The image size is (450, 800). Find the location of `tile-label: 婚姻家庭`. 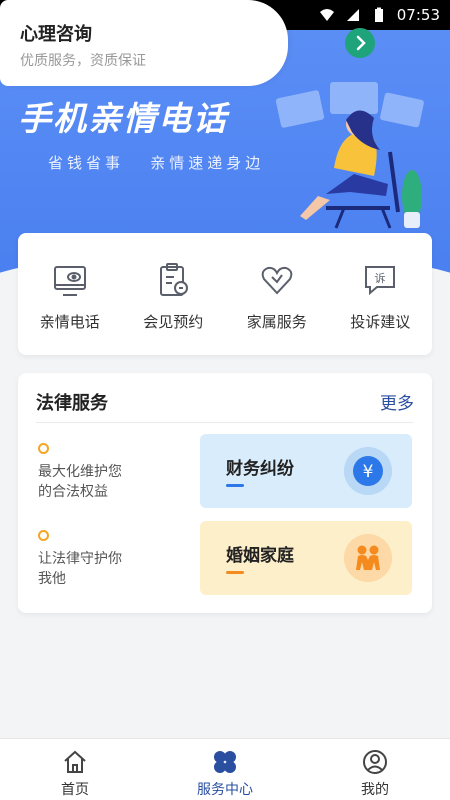

tile-label: 婚姻家庭 is located at coordinates (260, 556).